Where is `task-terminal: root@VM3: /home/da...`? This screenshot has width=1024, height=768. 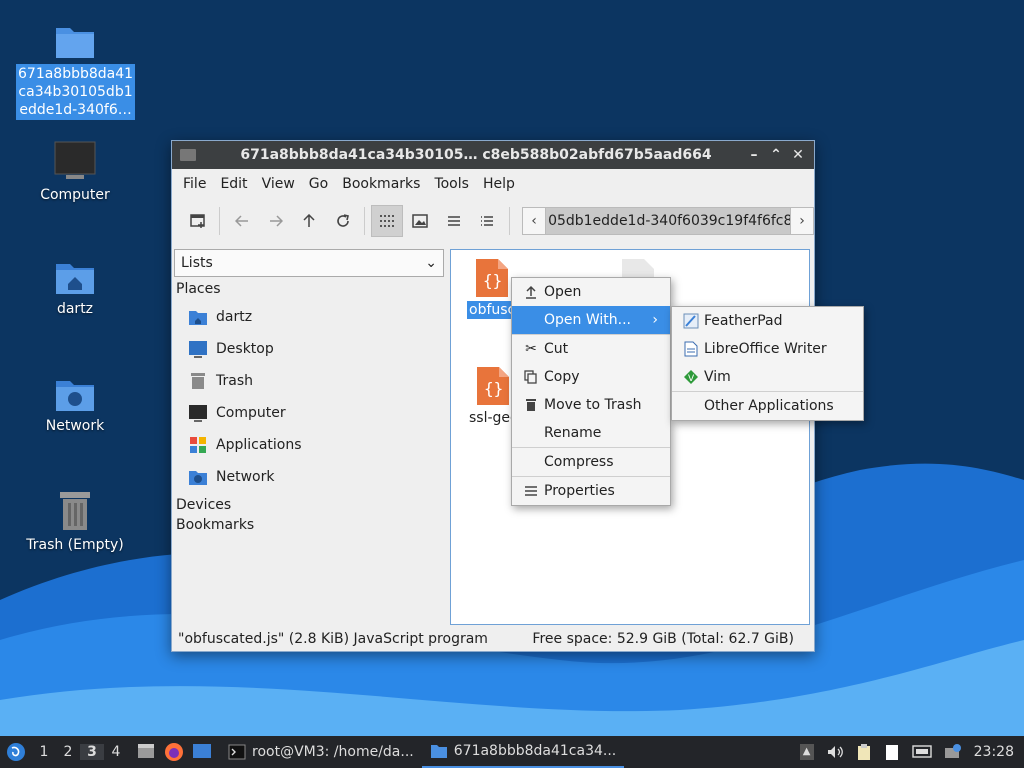
task-terminal: root@VM3: /home/da... is located at coordinates (321, 752).